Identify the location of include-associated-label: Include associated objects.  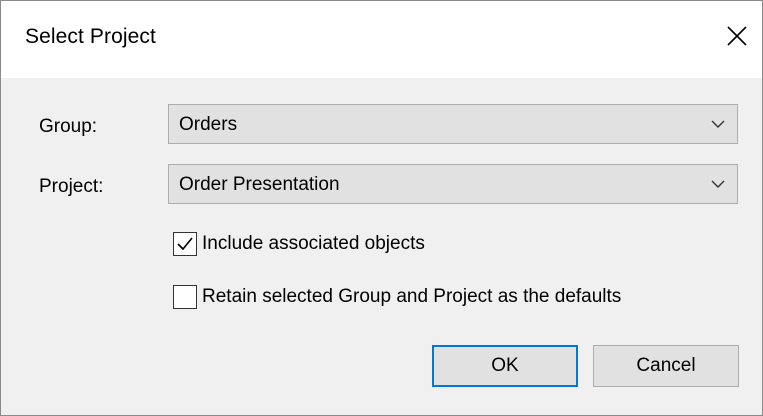
(313, 243).